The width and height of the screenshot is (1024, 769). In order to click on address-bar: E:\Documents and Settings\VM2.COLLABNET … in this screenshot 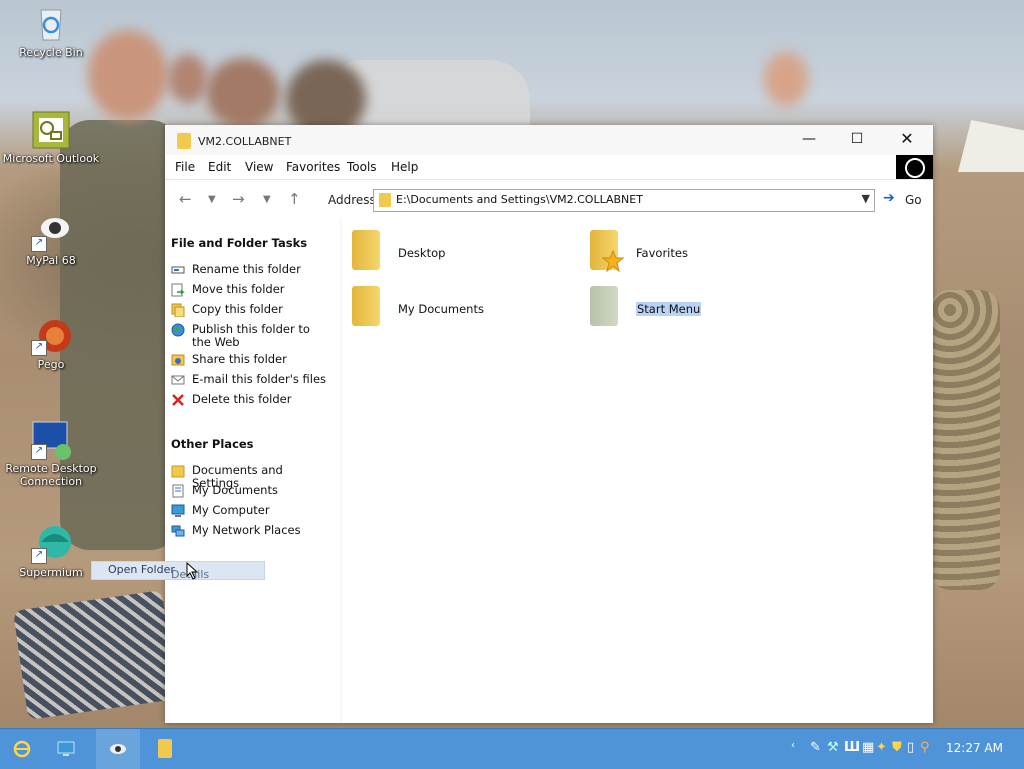, I will do `click(624, 200)`.